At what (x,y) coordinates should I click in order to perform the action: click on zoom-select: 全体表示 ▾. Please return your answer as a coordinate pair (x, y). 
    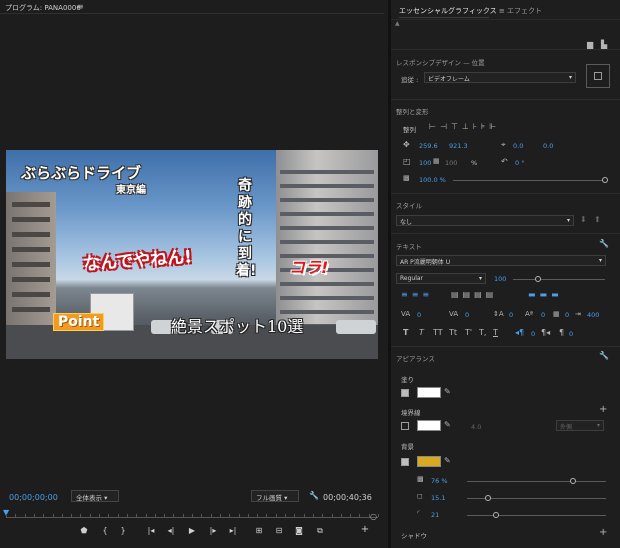
    Looking at the image, I should click on (95, 496).